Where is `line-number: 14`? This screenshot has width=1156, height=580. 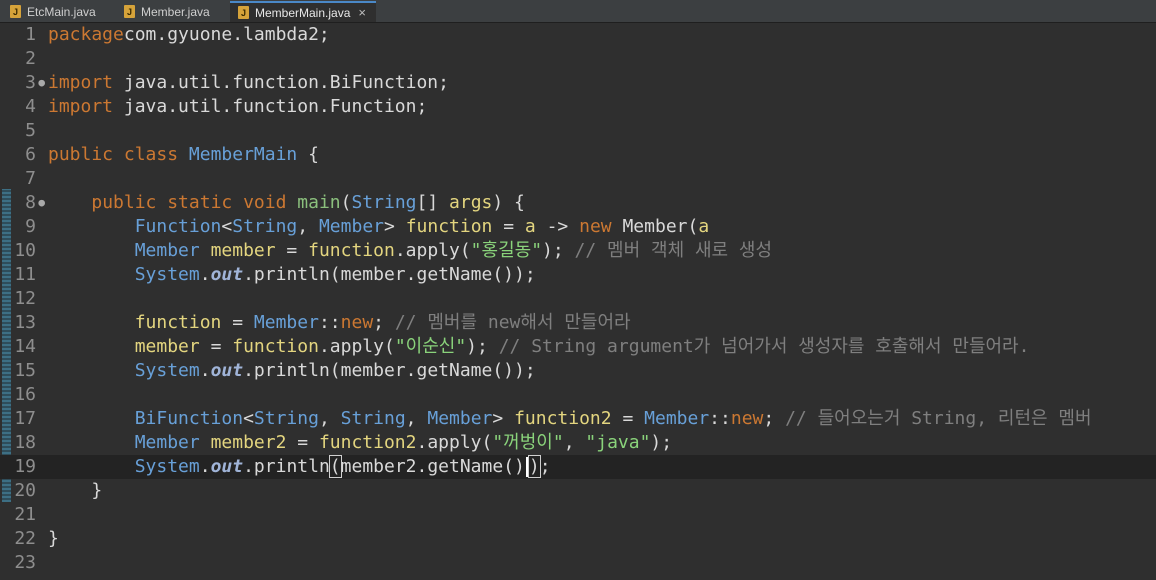 line-number: 14 is located at coordinates (25, 346).